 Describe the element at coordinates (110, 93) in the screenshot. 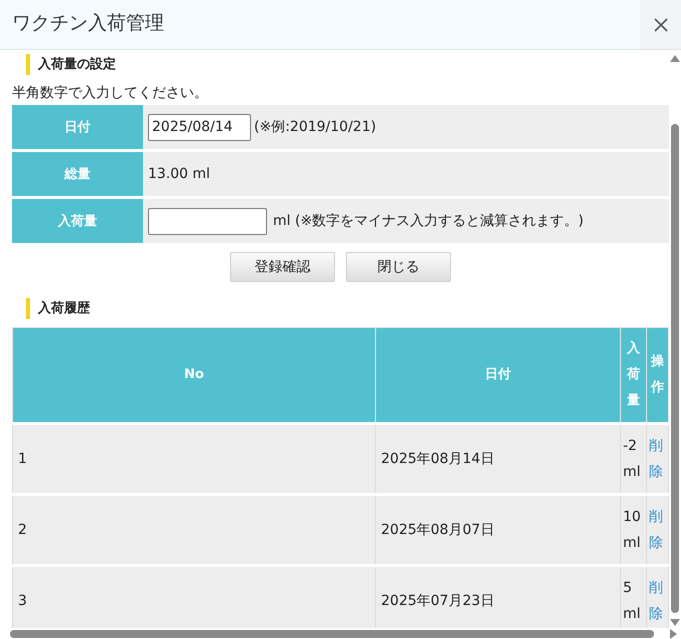

I see `instruction-text: 半角数字で入力してください。` at that location.